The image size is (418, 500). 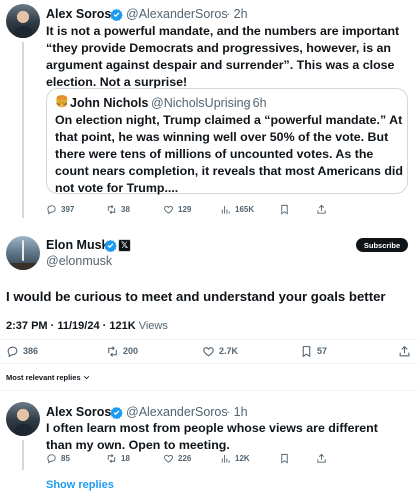 I want to click on post-actions: 397 38 129 165K, so click(x=226, y=209).